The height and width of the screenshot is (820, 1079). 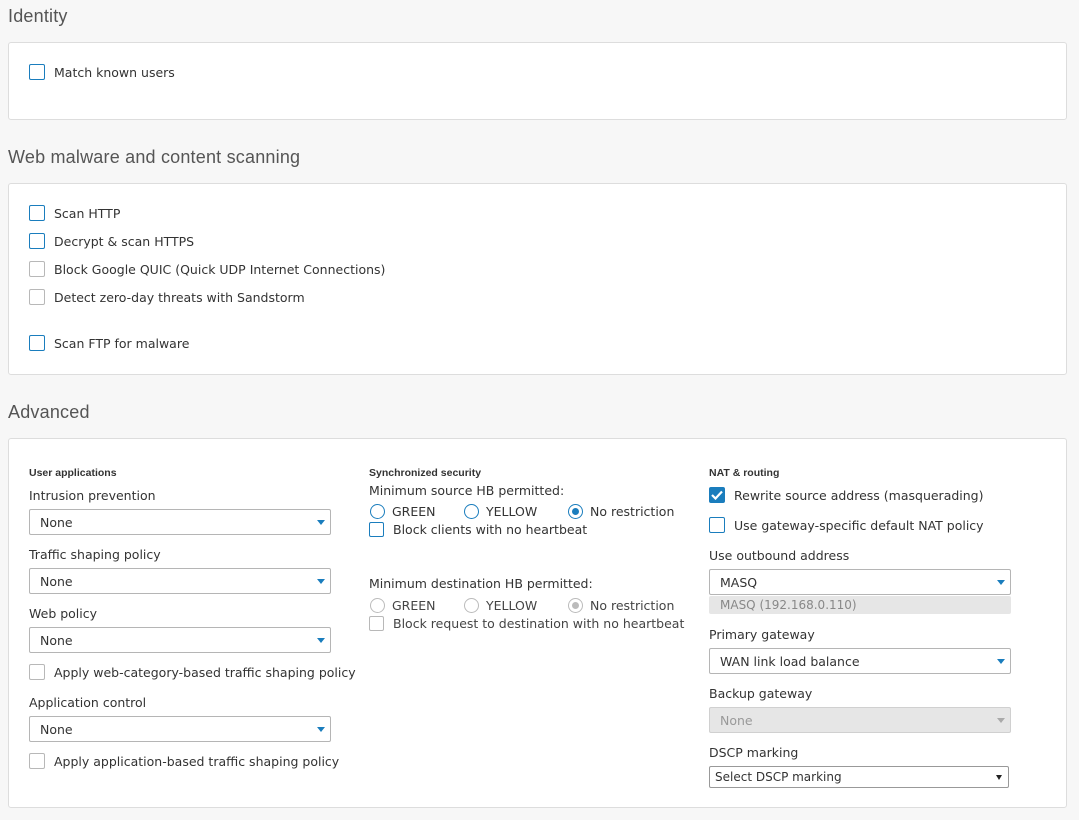 I want to click on backup-gateway-value: None, so click(x=736, y=720).